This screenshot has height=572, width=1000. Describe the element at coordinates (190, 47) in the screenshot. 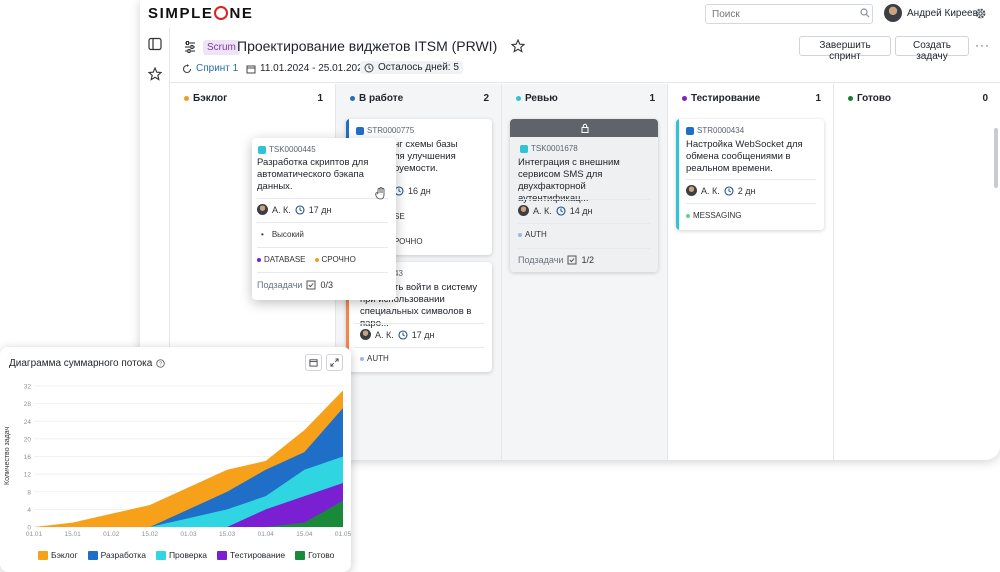

I see `filter-icon` at that location.